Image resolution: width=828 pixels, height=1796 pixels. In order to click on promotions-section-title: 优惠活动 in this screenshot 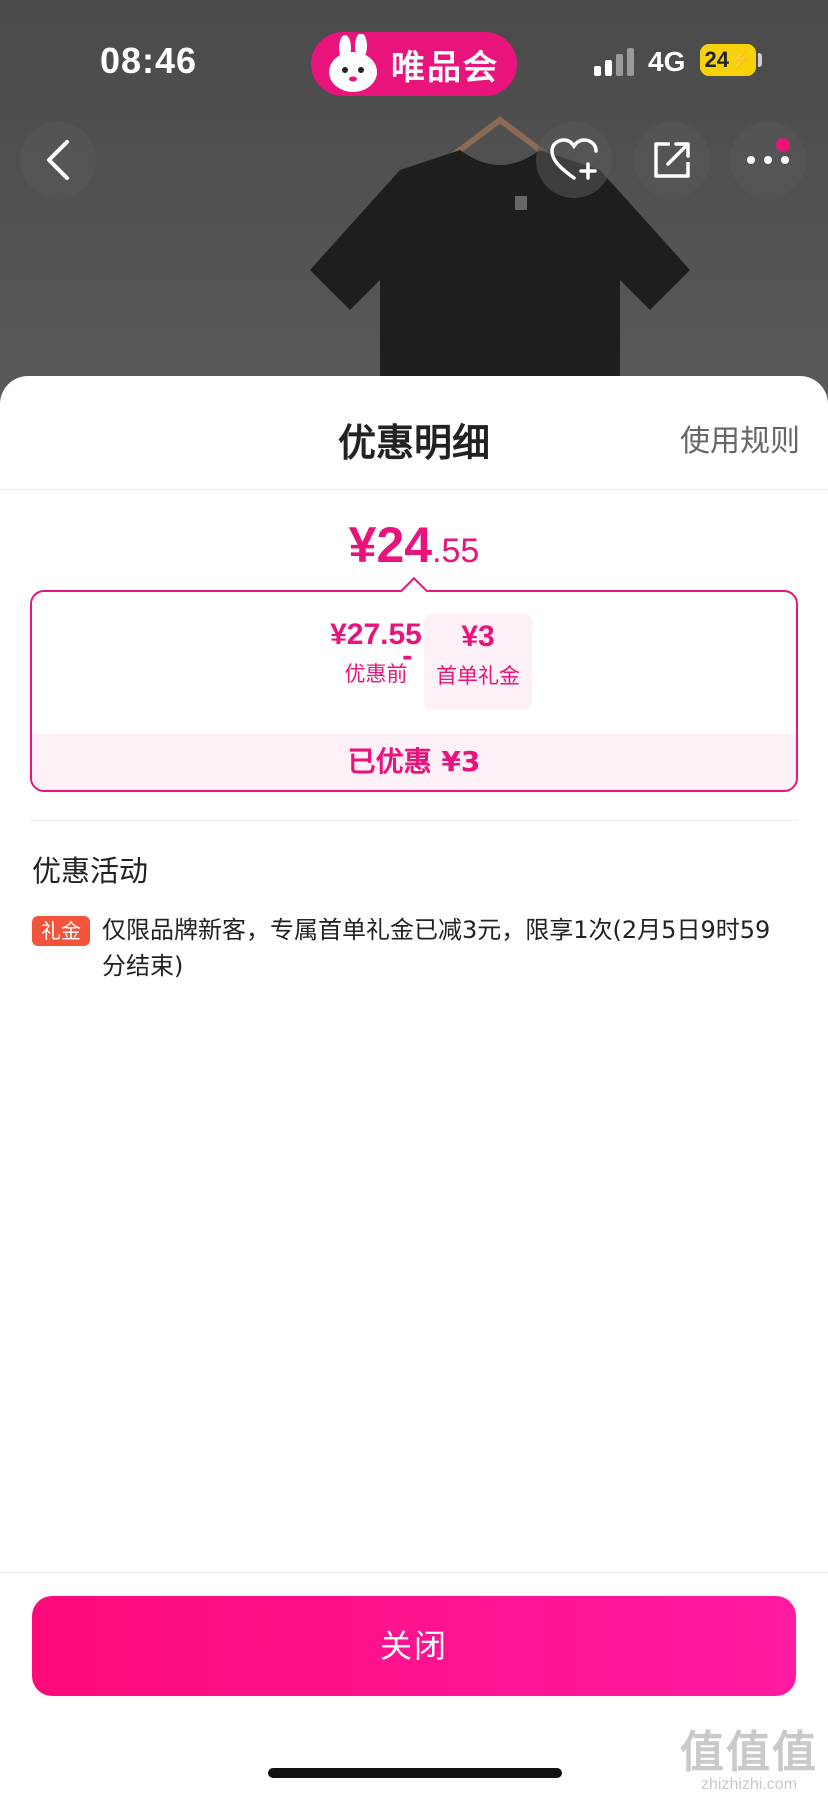, I will do `click(90, 871)`.